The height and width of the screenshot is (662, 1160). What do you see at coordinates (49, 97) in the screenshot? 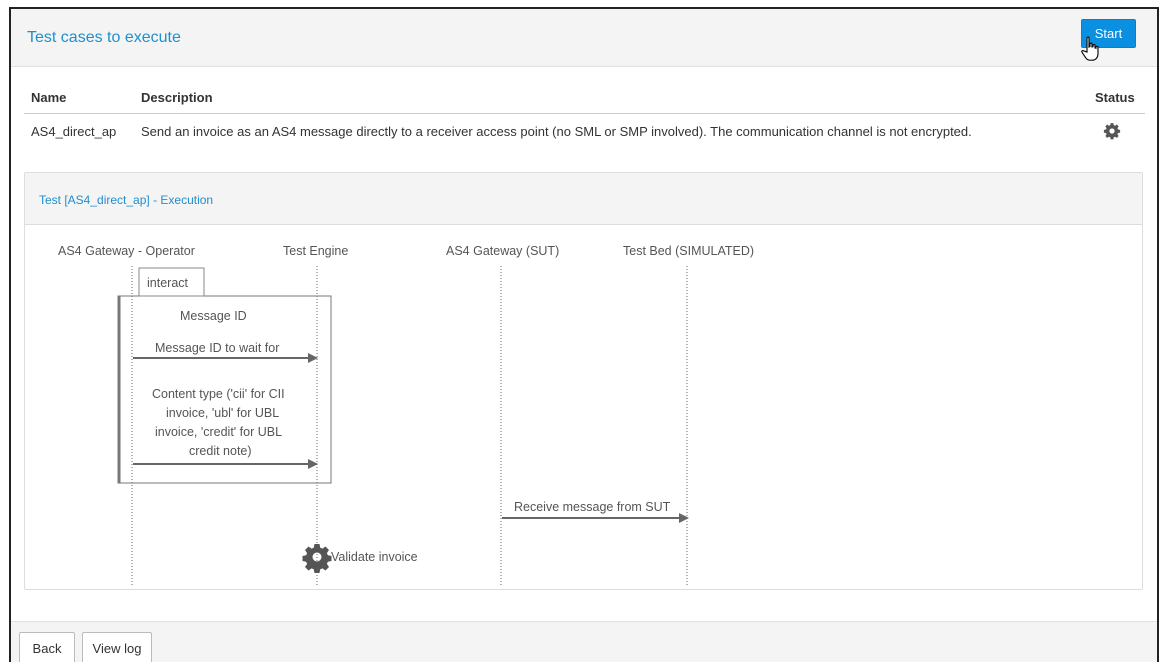
I see `column-header-name: Name` at bounding box center [49, 97].